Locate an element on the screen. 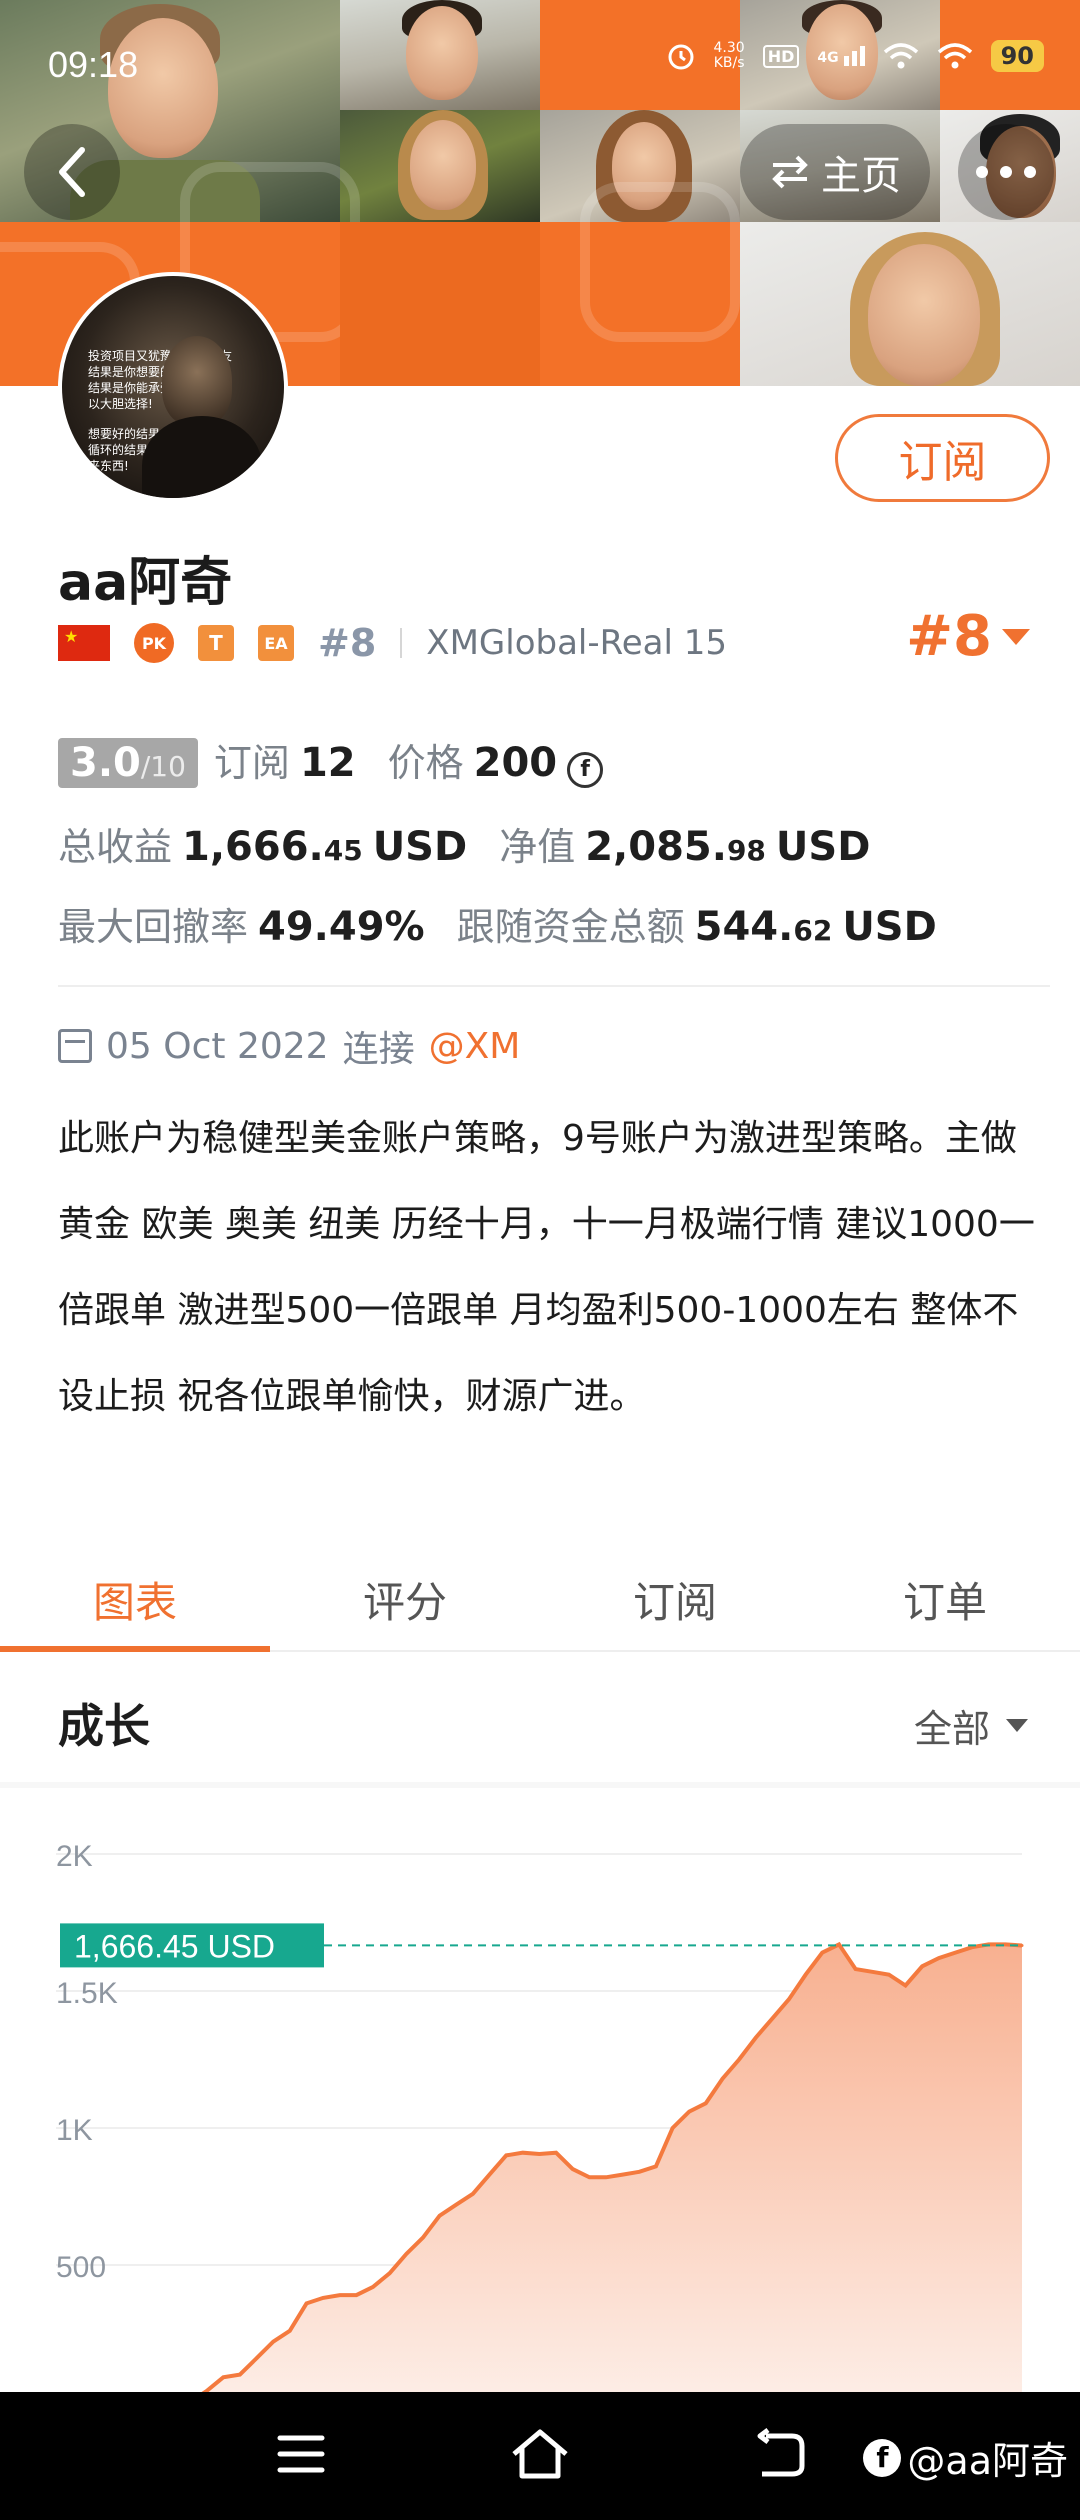 The image size is (1080, 2520). status-time: 09:18 is located at coordinates (93, 64).